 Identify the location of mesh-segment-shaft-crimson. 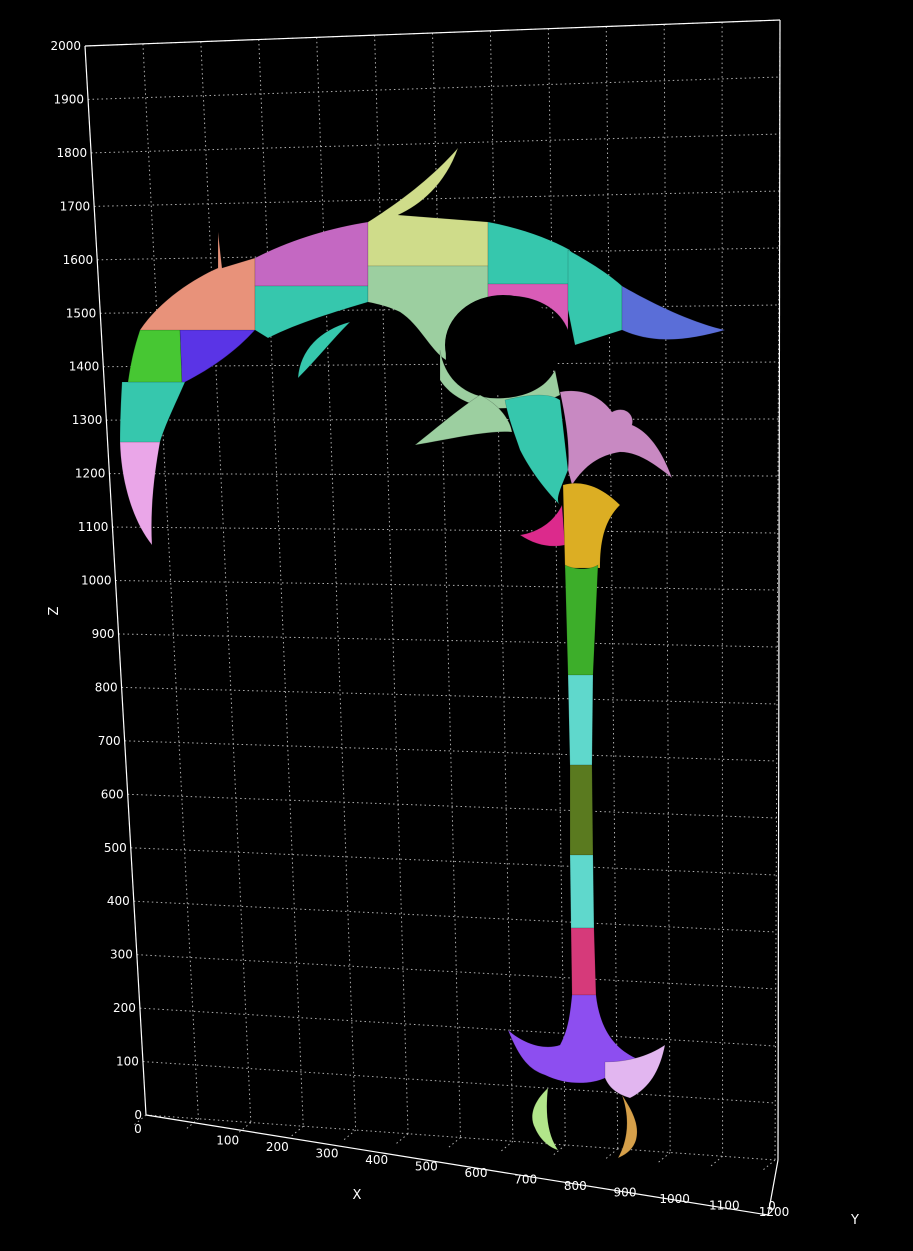
(583, 961).